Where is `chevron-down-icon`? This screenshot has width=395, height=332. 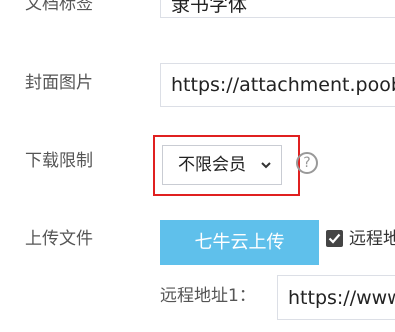
chevron-down-icon is located at coordinates (266, 165).